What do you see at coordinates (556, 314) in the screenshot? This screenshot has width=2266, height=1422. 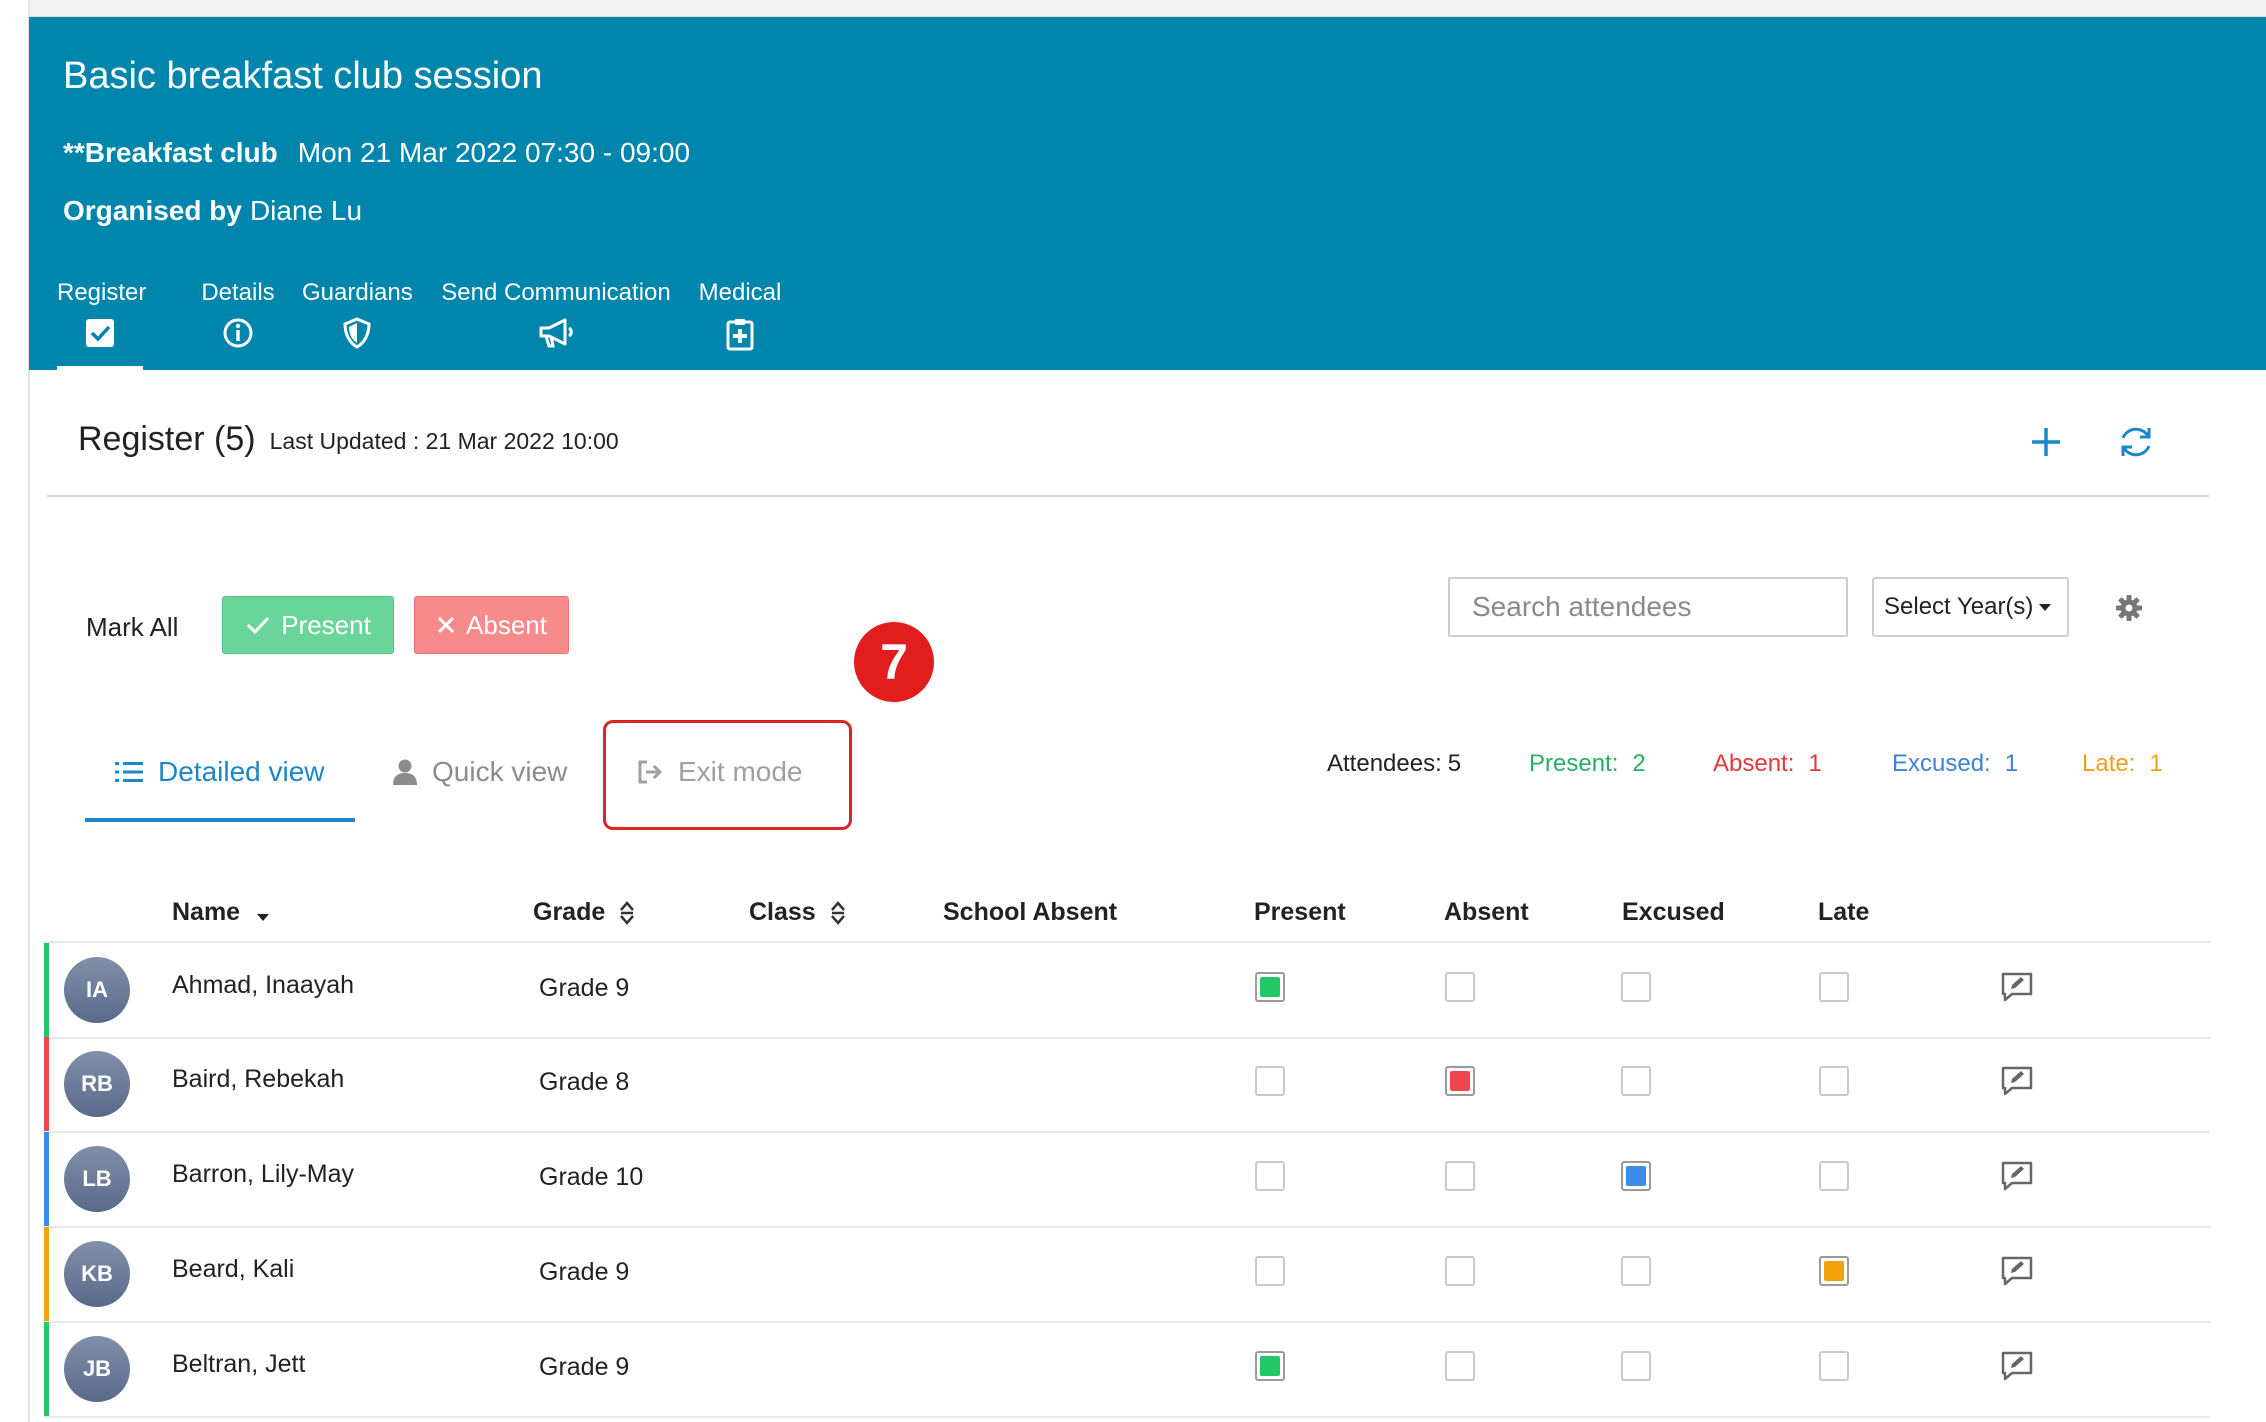 I see `tab-send-communication: Send Communication` at bounding box center [556, 314].